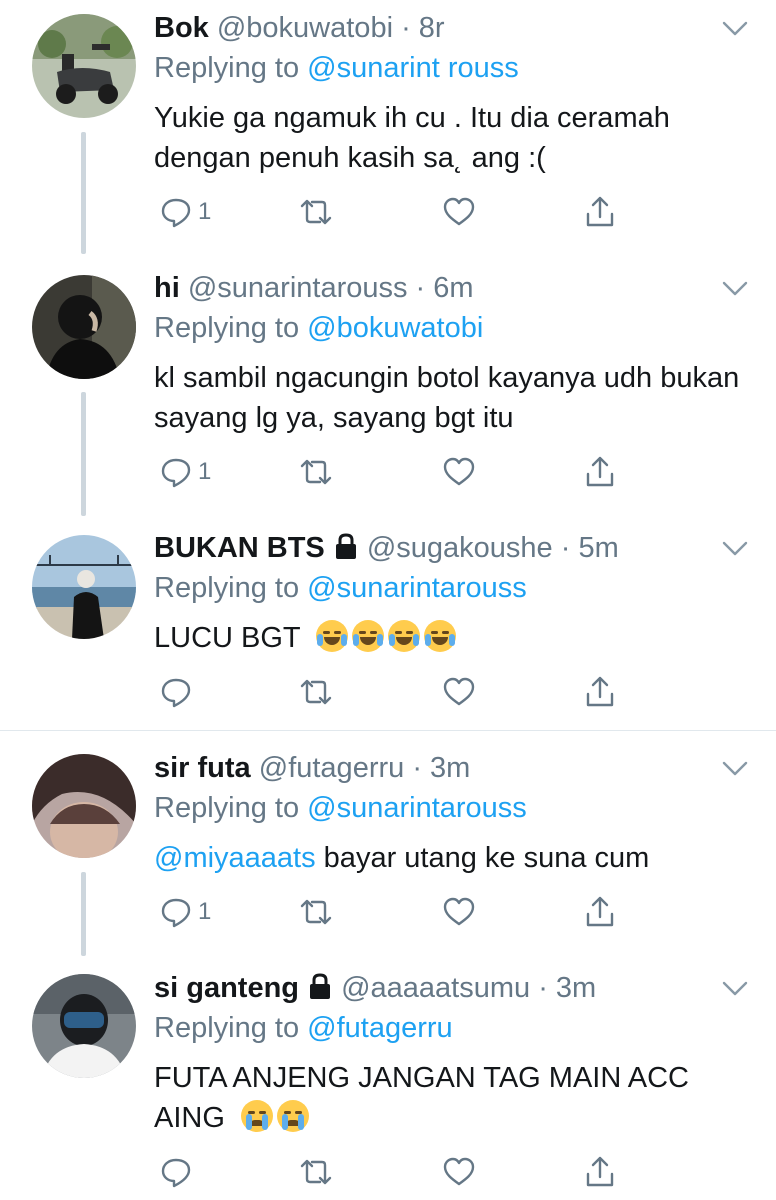 The width and height of the screenshot is (776, 1200). What do you see at coordinates (226, 988) in the screenshot?
I see `display-name: si ganteng` at bounding box center [226, 988].